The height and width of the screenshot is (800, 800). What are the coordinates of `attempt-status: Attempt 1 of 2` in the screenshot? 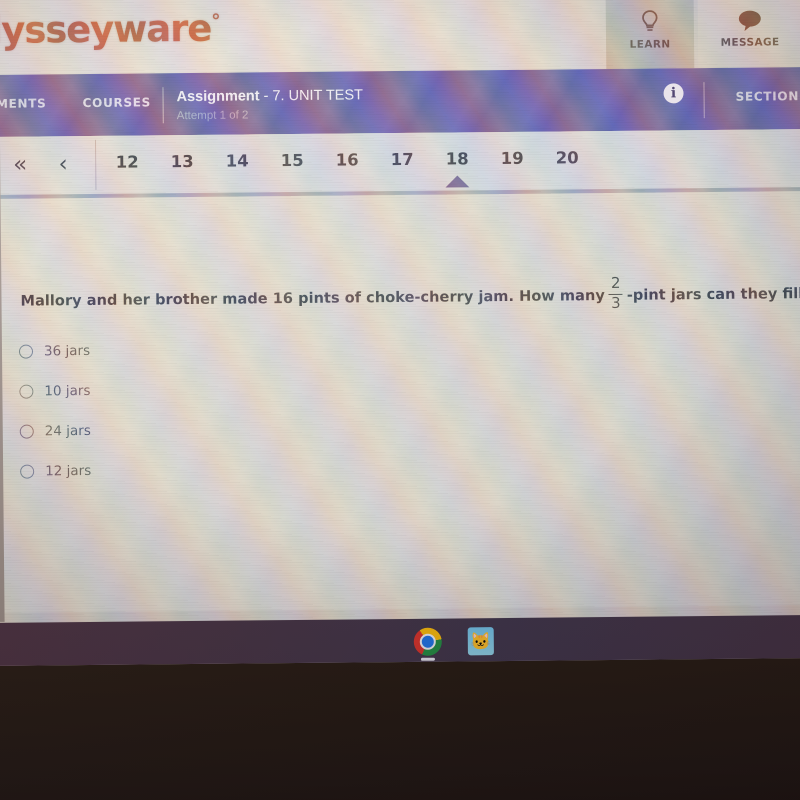 It's located at (212, 116).